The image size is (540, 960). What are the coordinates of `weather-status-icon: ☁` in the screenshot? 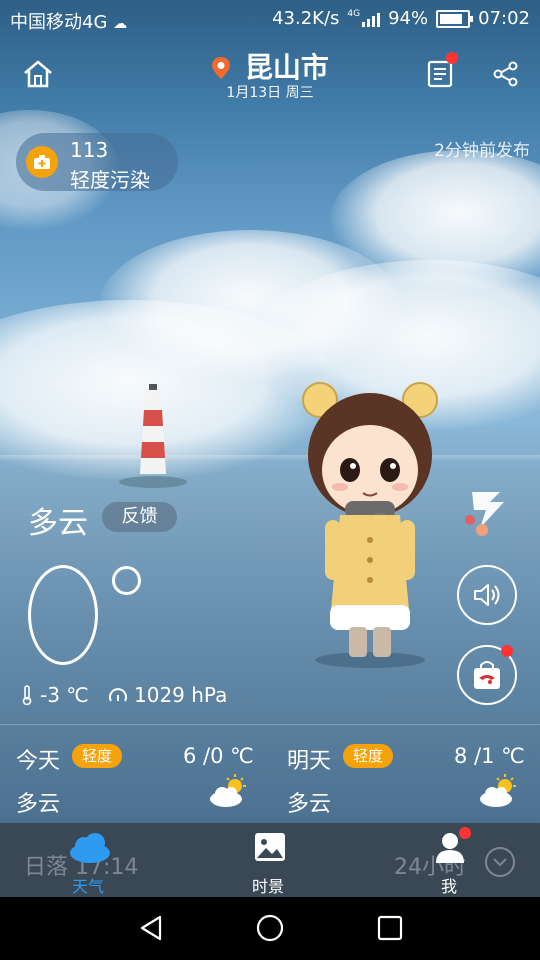 It's located at (120, 24).